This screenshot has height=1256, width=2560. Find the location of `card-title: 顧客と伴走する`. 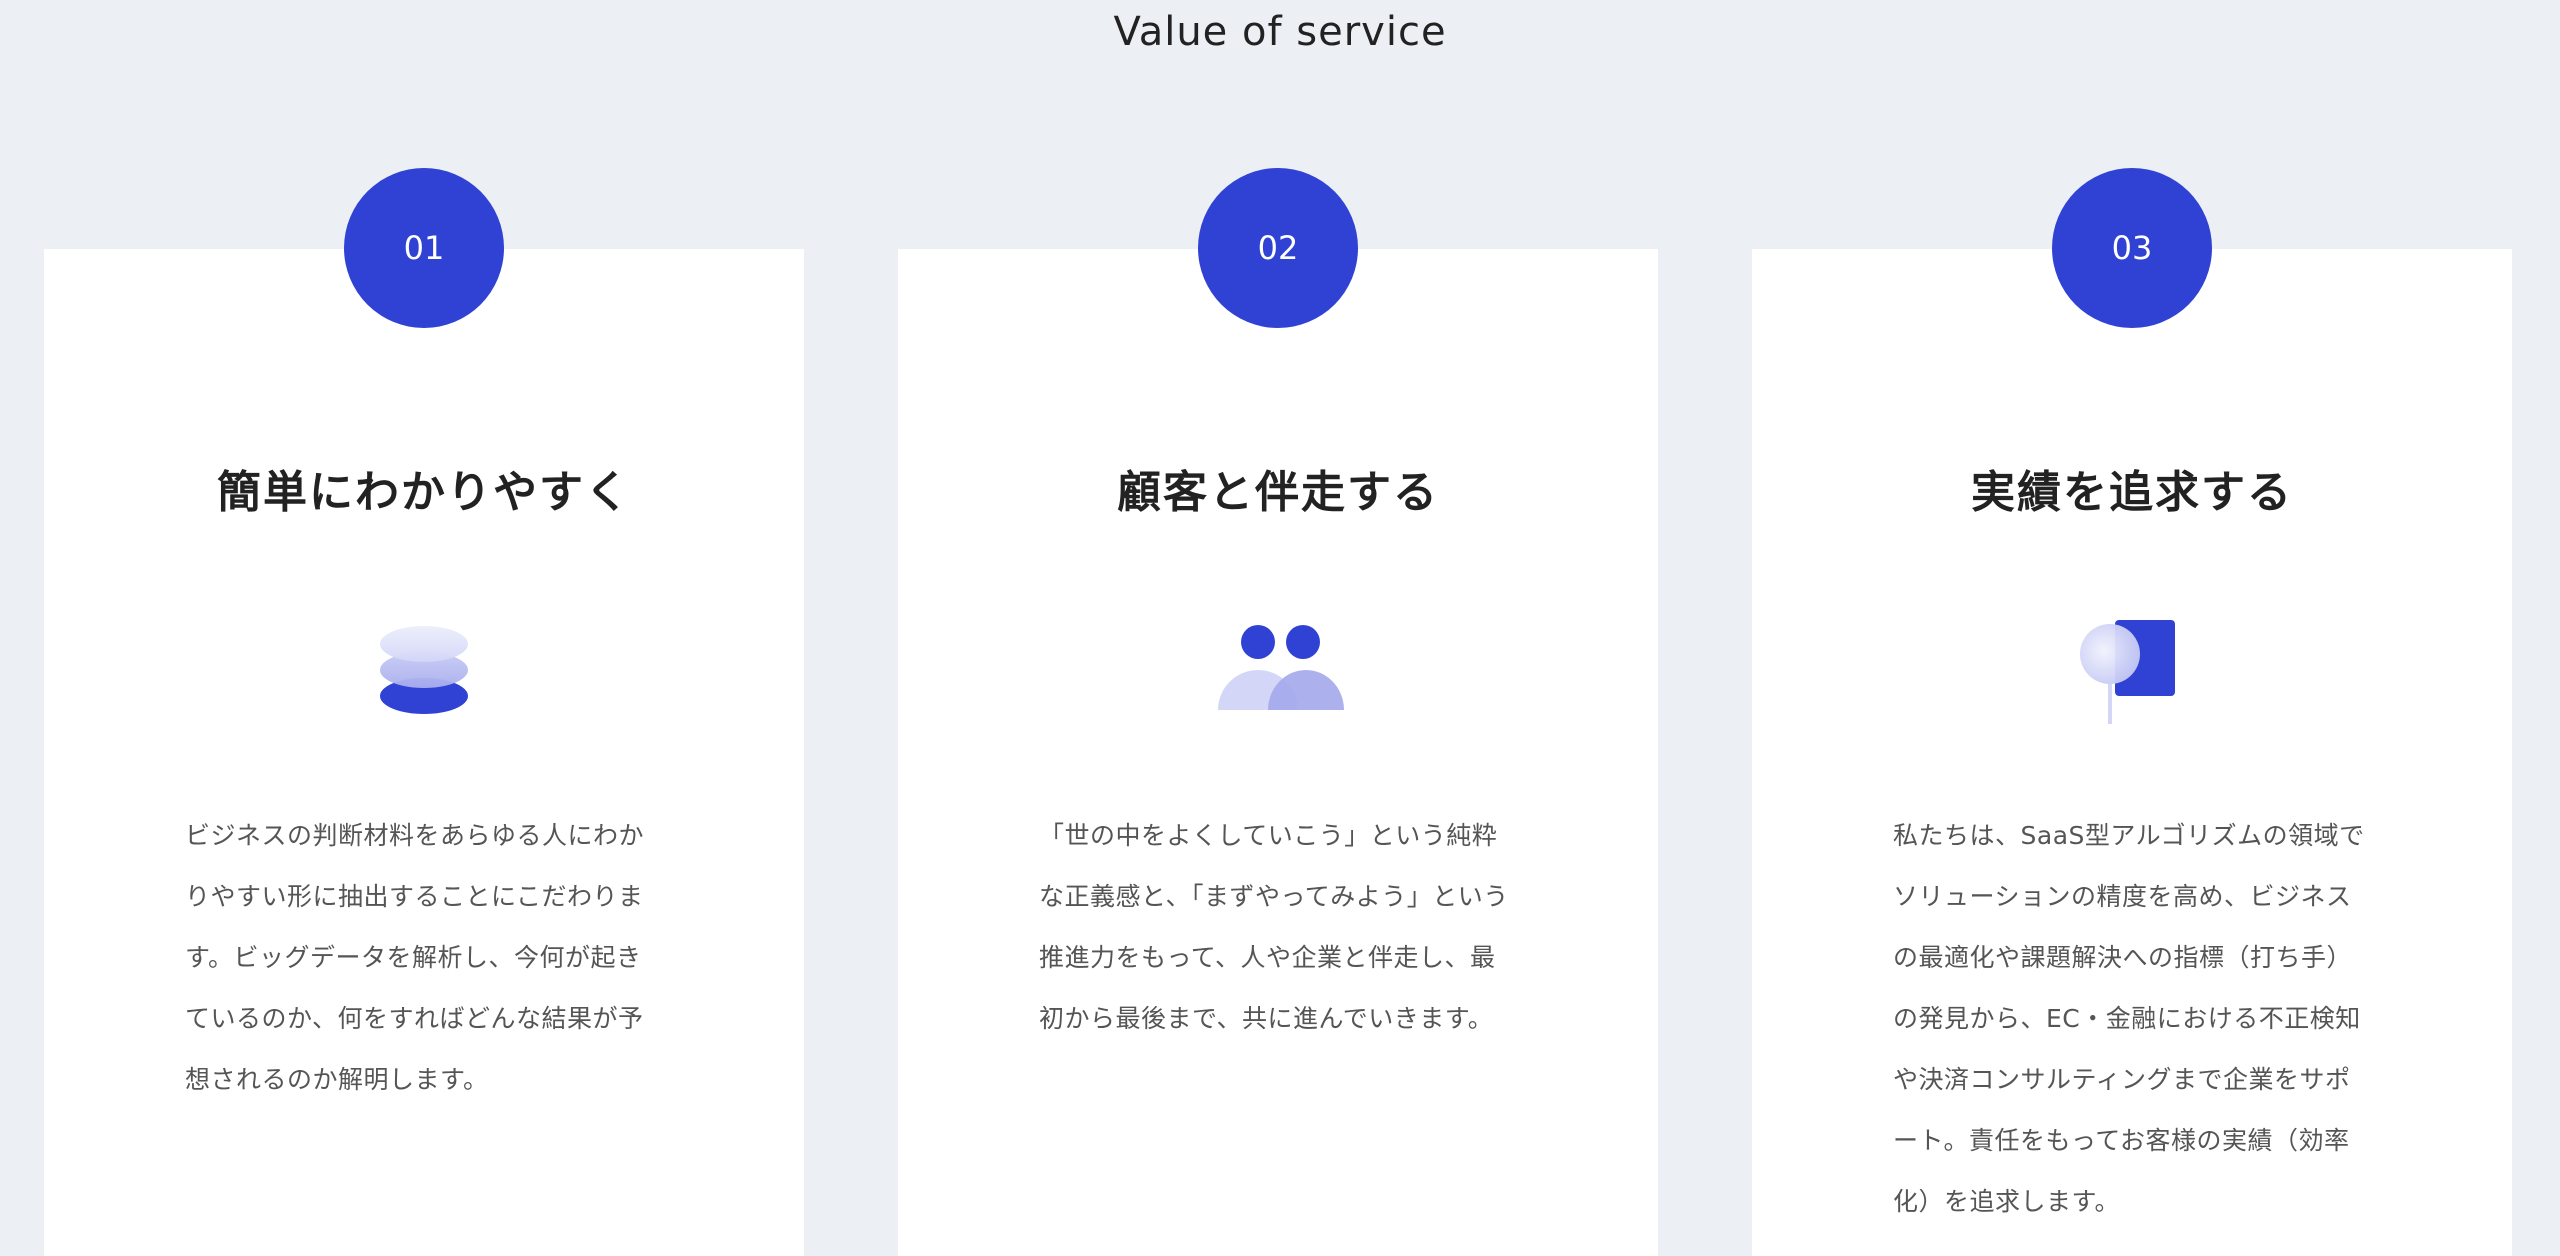

card-title: 顧客と伴走する is located at coordinates (1278, 492).